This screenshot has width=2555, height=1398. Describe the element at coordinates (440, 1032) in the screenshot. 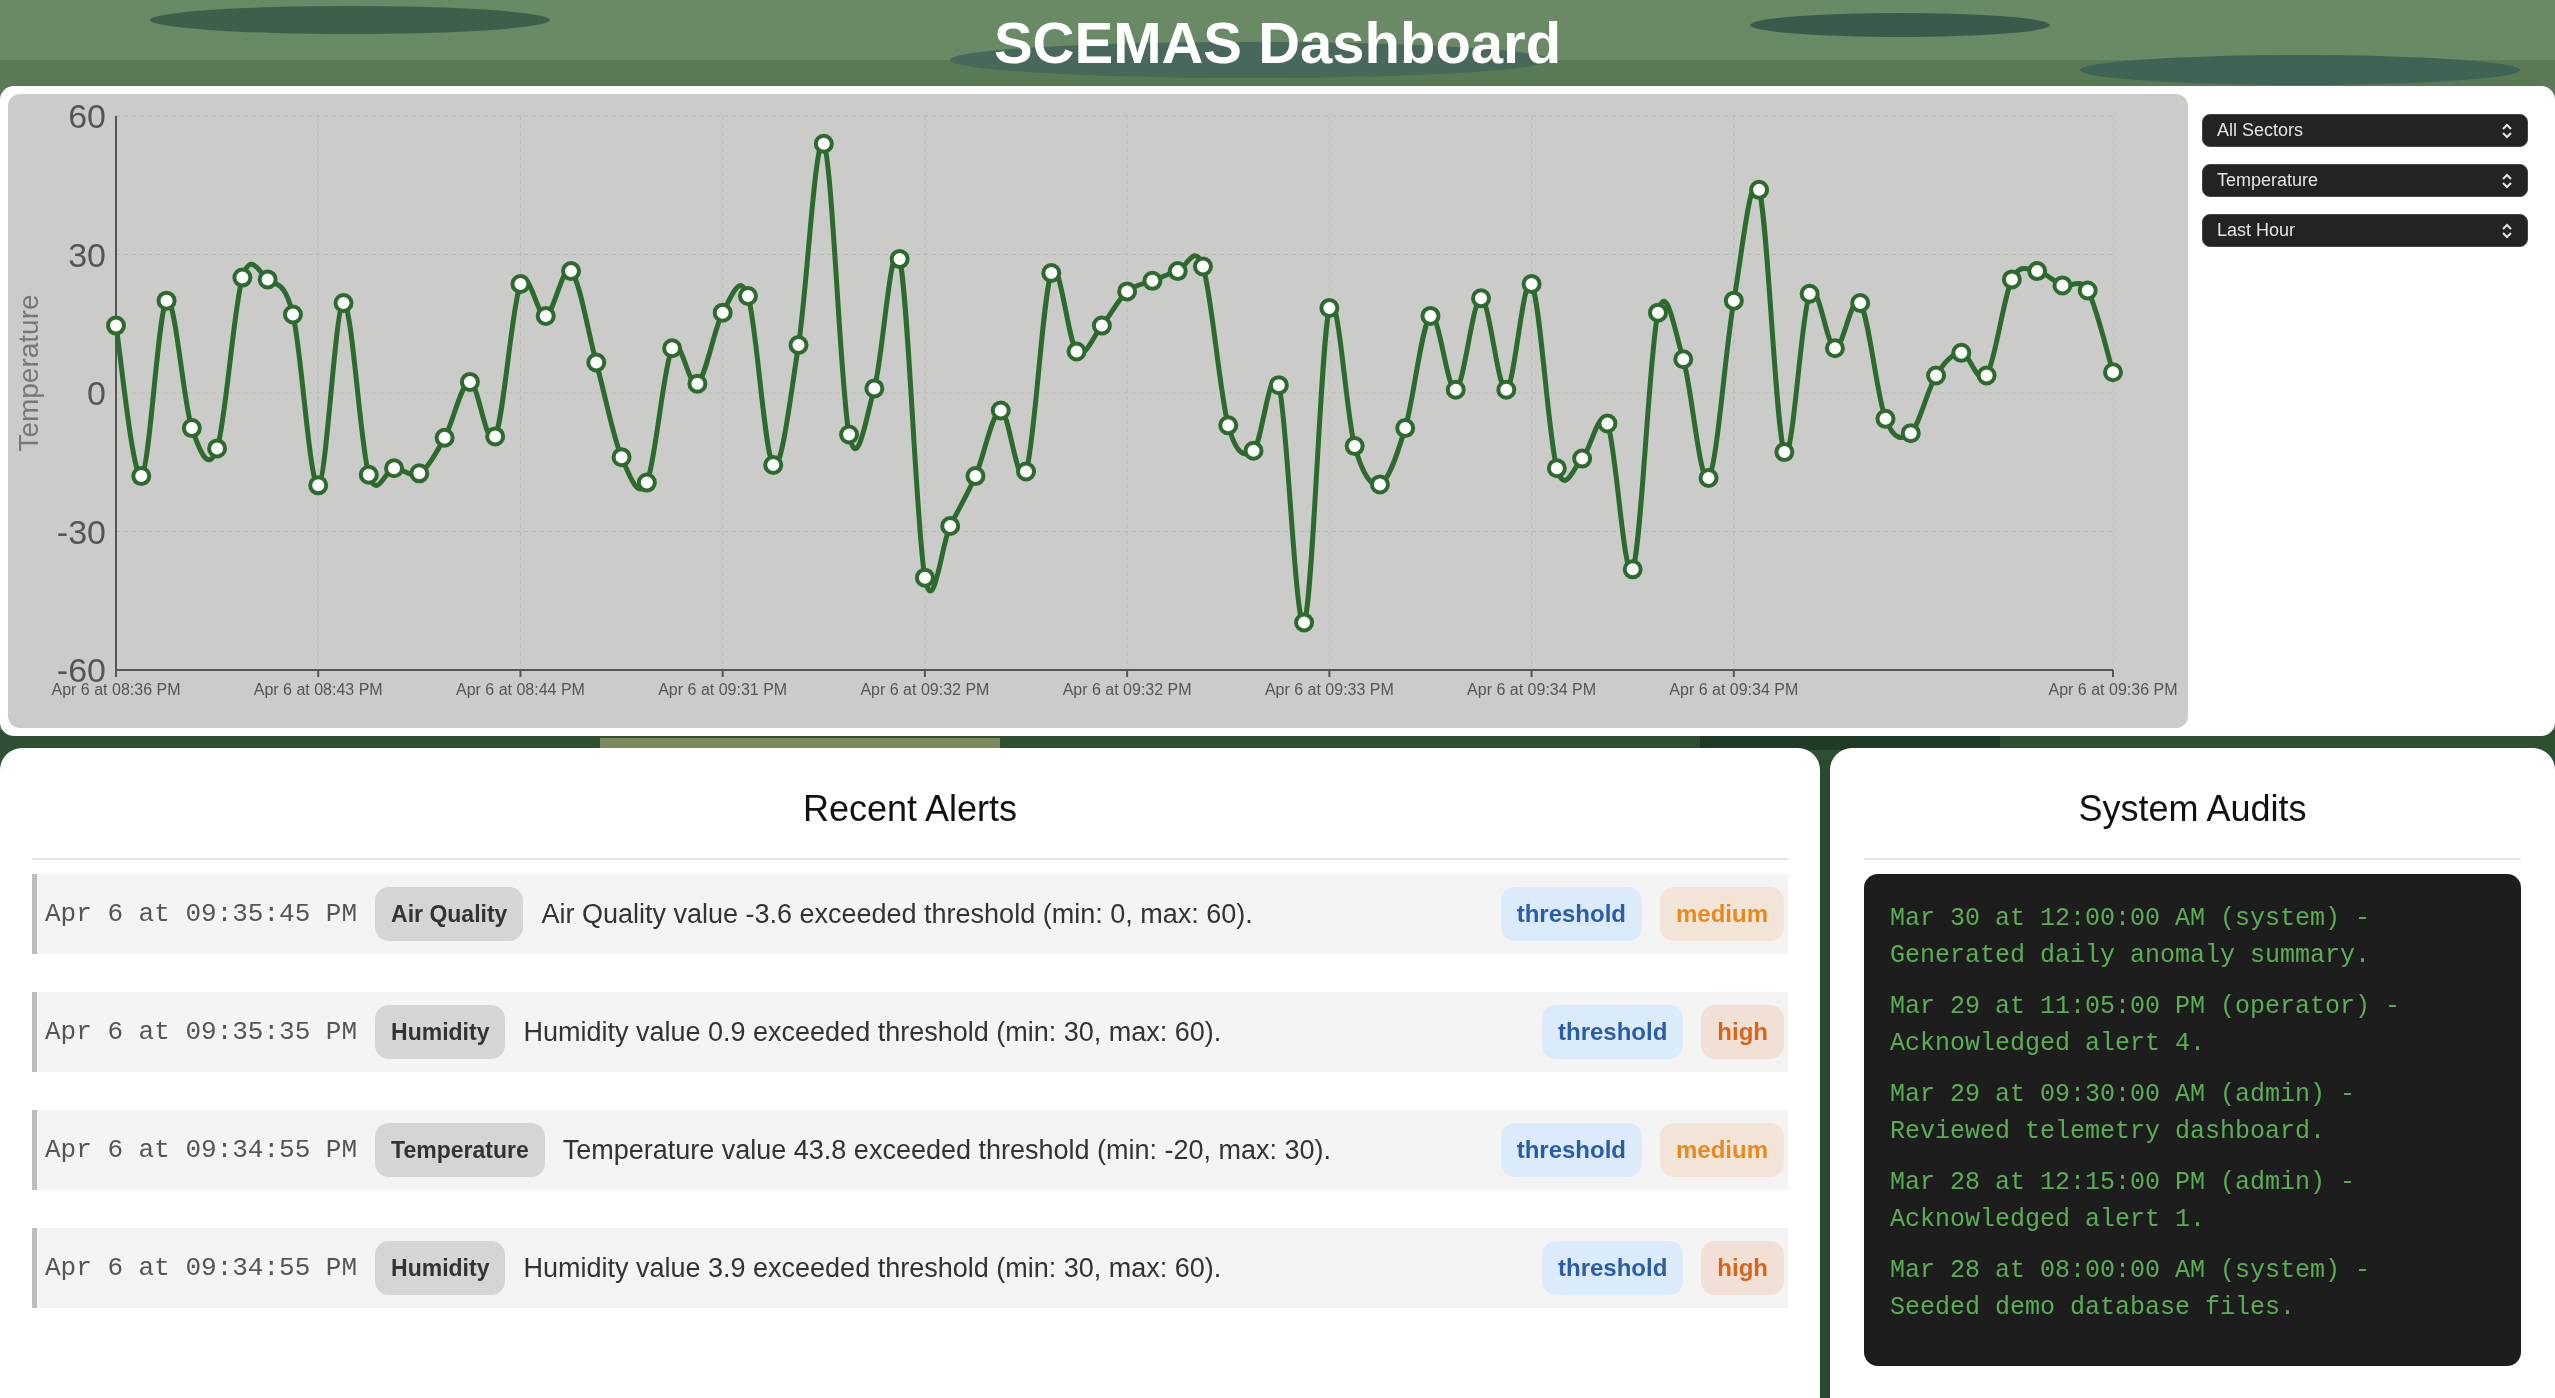

I see `category-tag: Humidity` at that location.